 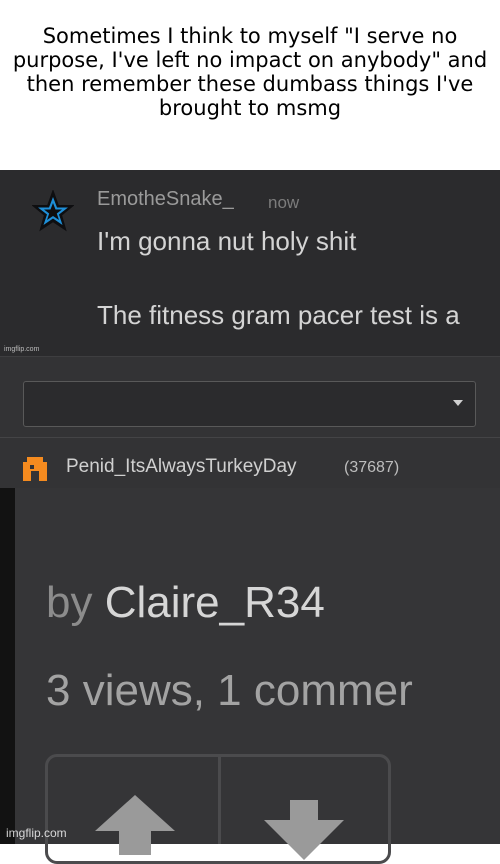 I want to click on comment-text-line2: The fitness gram pacer test is a, so click(x=278, y=315).